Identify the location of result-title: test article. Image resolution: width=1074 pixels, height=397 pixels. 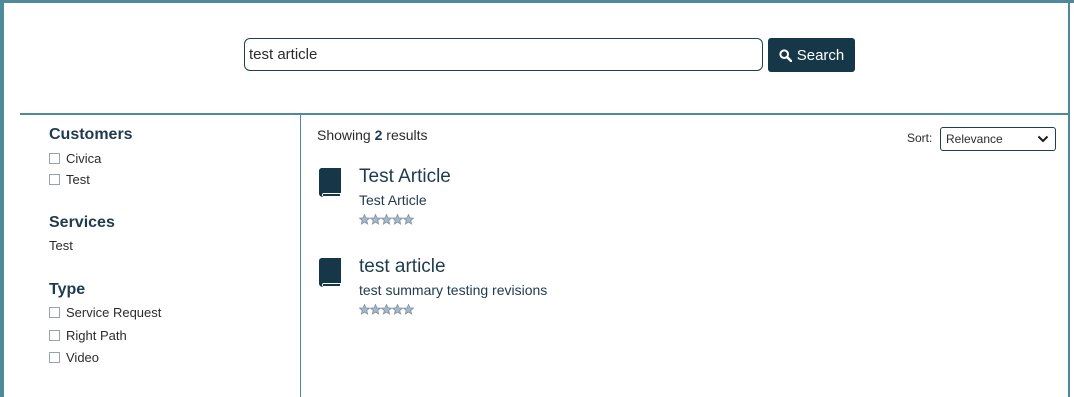
(402, 267).